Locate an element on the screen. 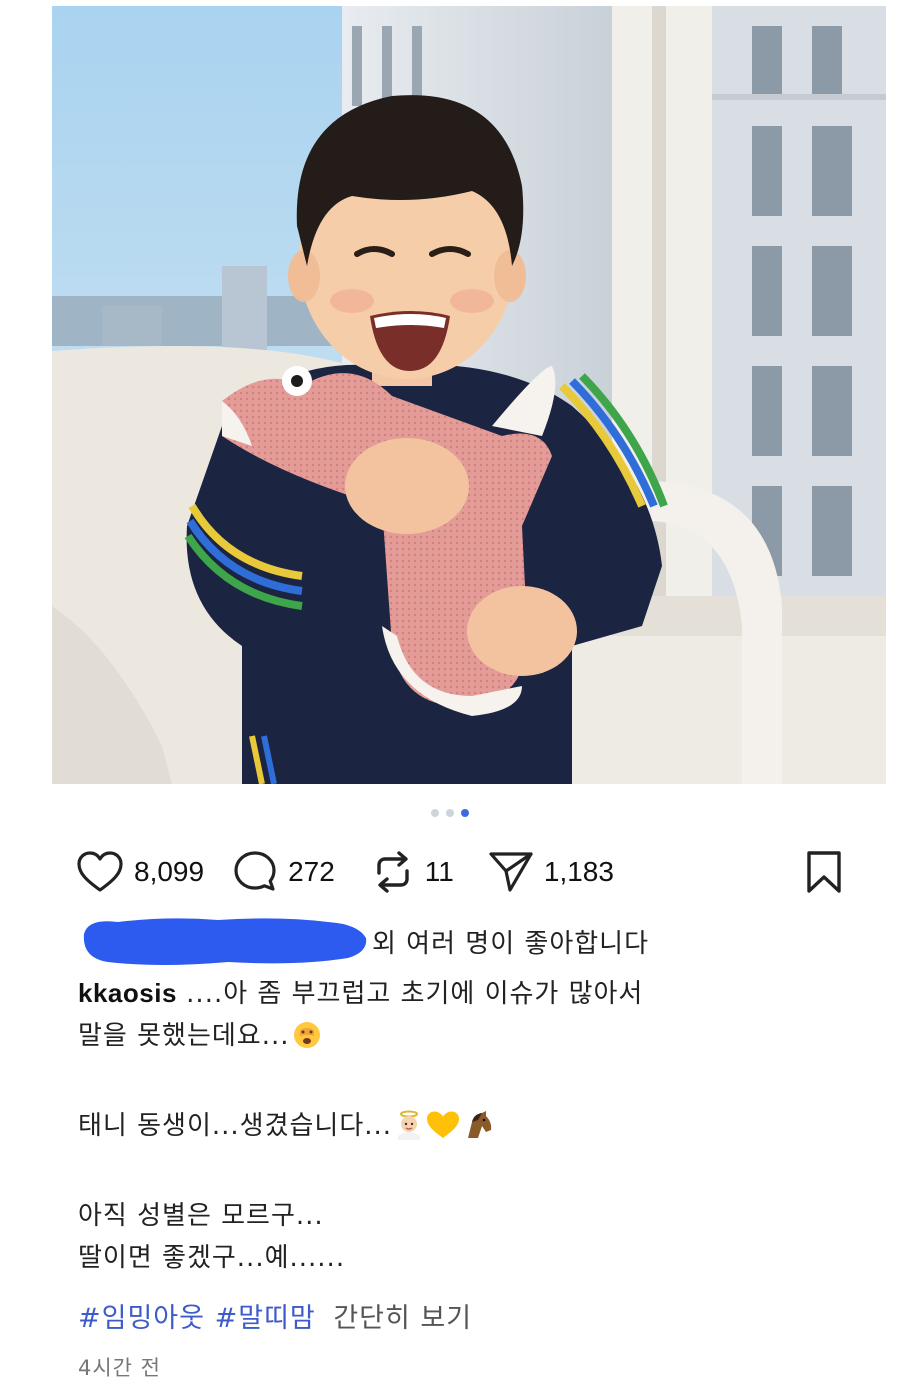 This screenshot has height=1396, width=900. like-count: 8,099 is located at coordinates (169, 871).